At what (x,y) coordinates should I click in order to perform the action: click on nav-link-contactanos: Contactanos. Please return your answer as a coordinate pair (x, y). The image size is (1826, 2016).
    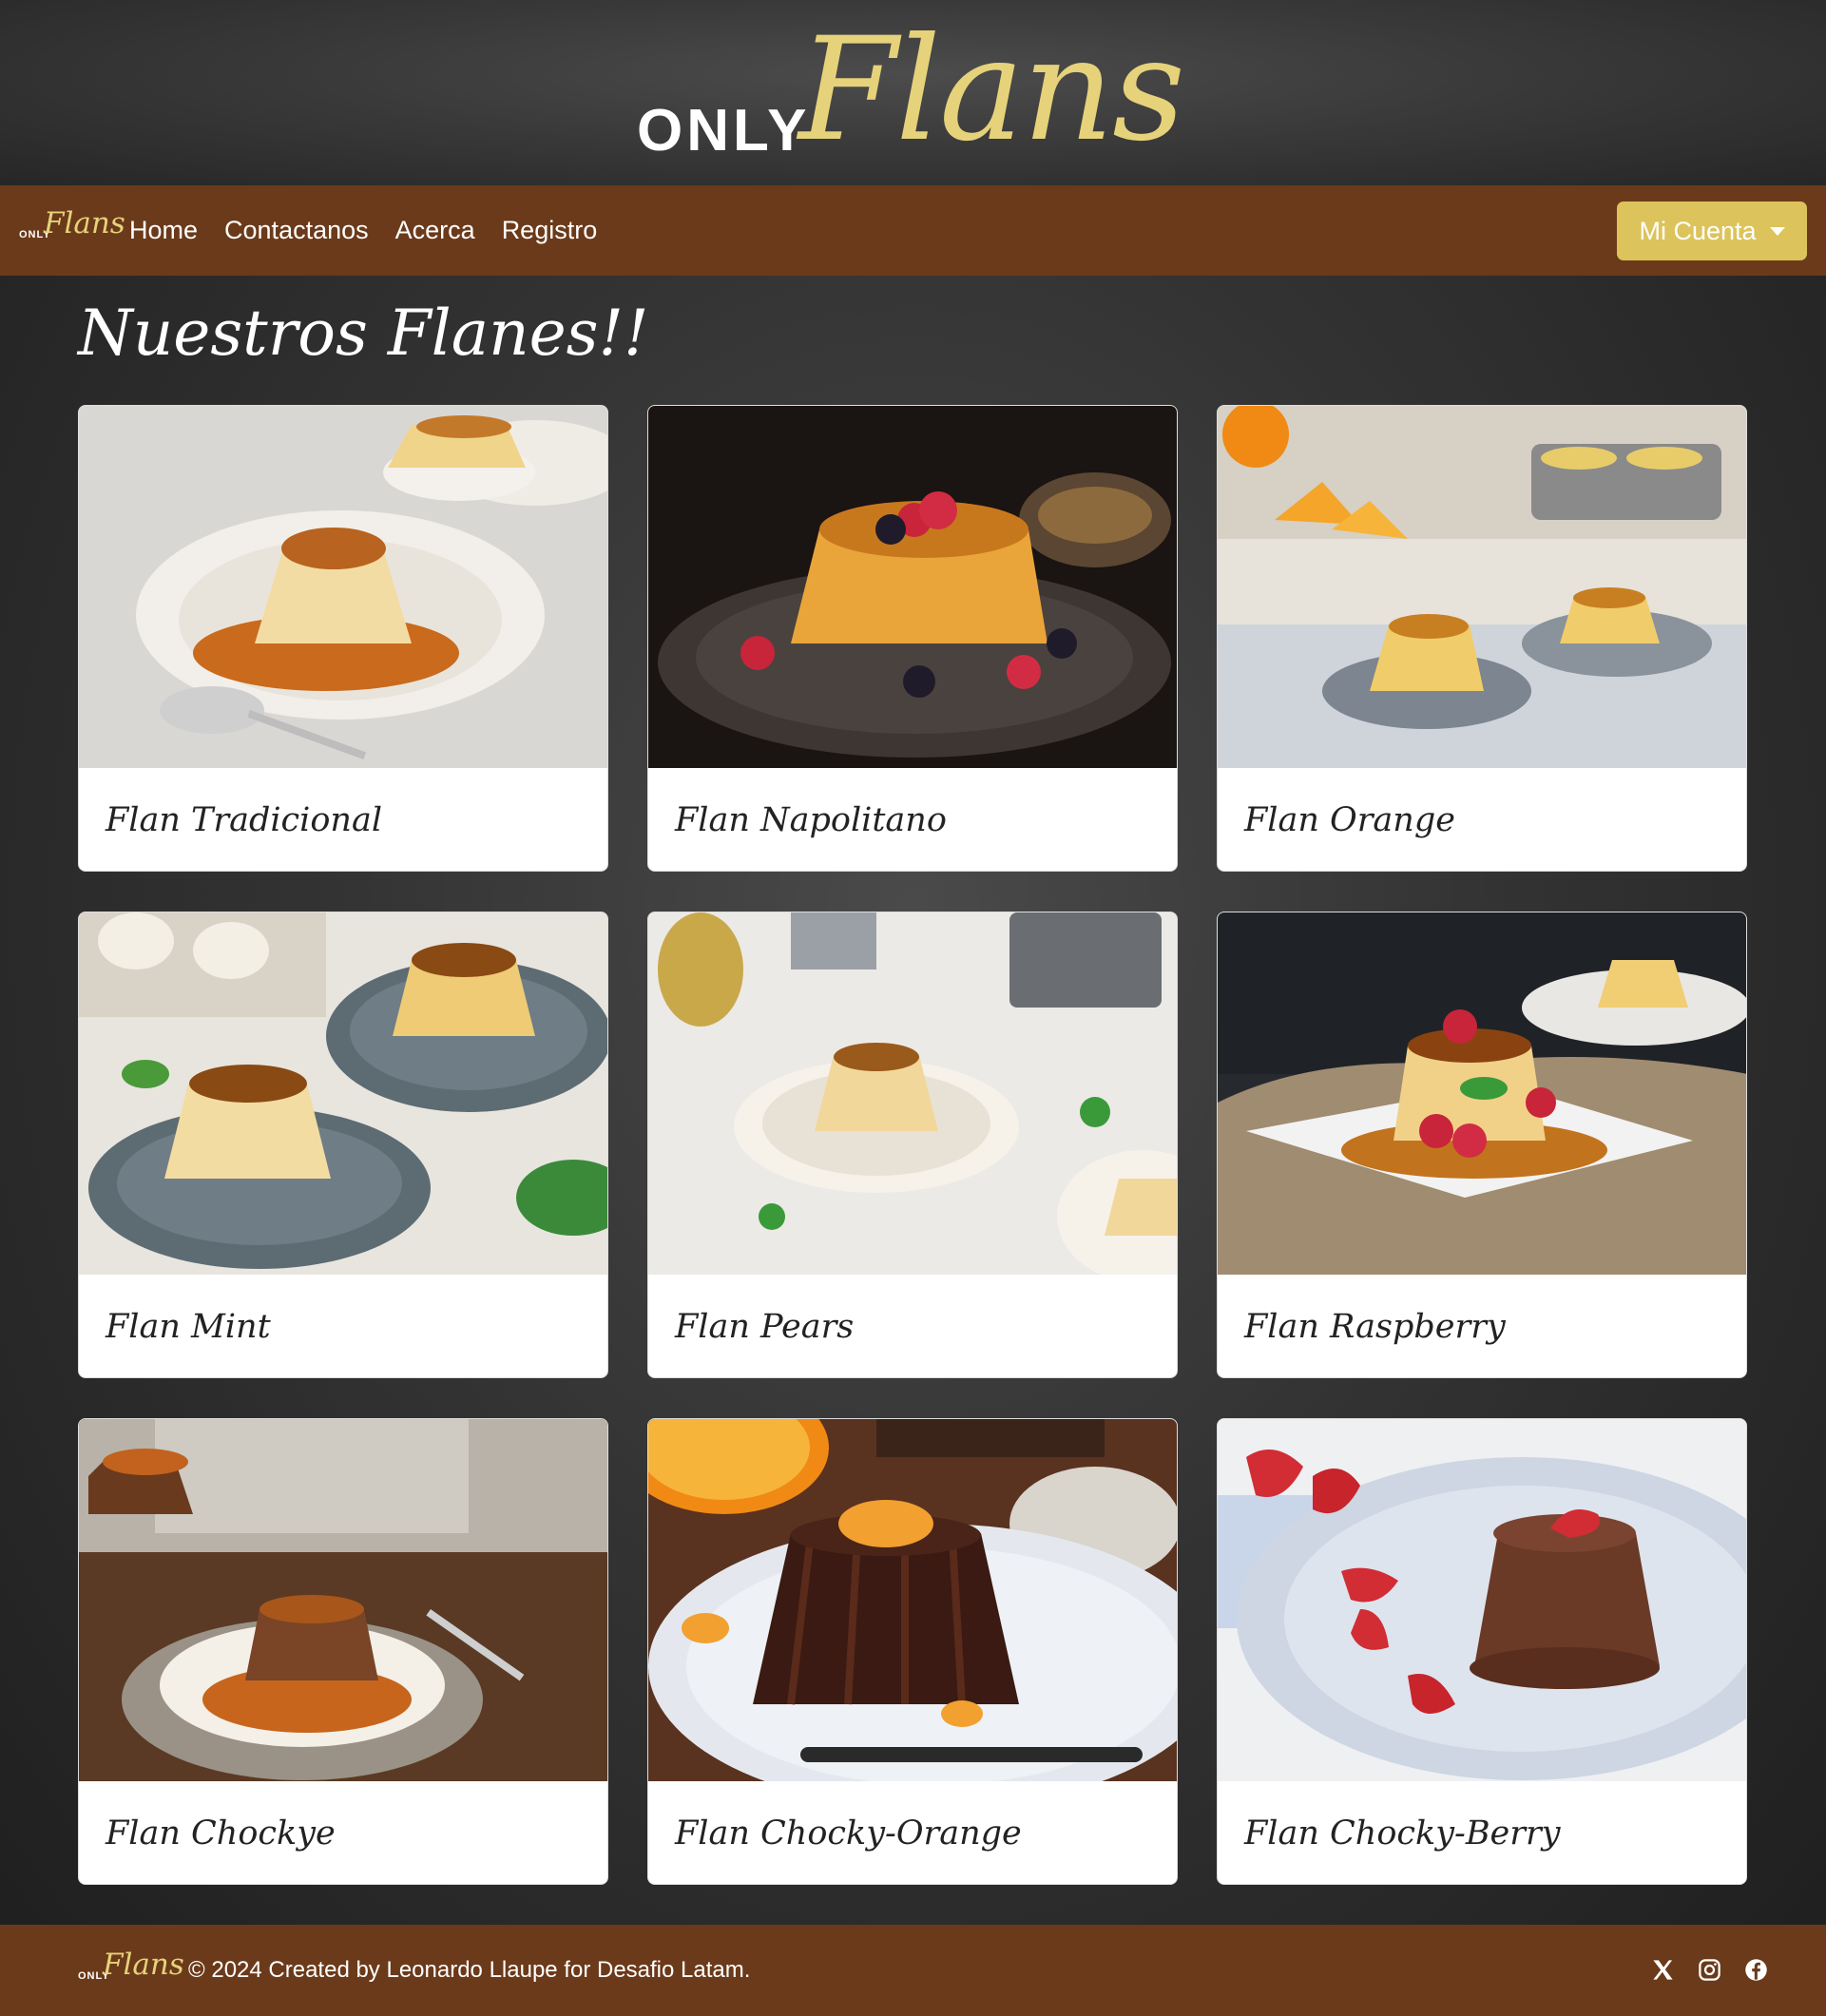
    Looking at the image, I should click on (296, 230).